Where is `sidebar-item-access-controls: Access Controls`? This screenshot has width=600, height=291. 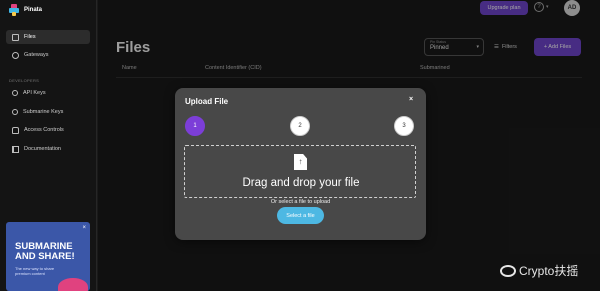
sidebar-item-access-controls: Access Controls is located at coordinates (48, 130).